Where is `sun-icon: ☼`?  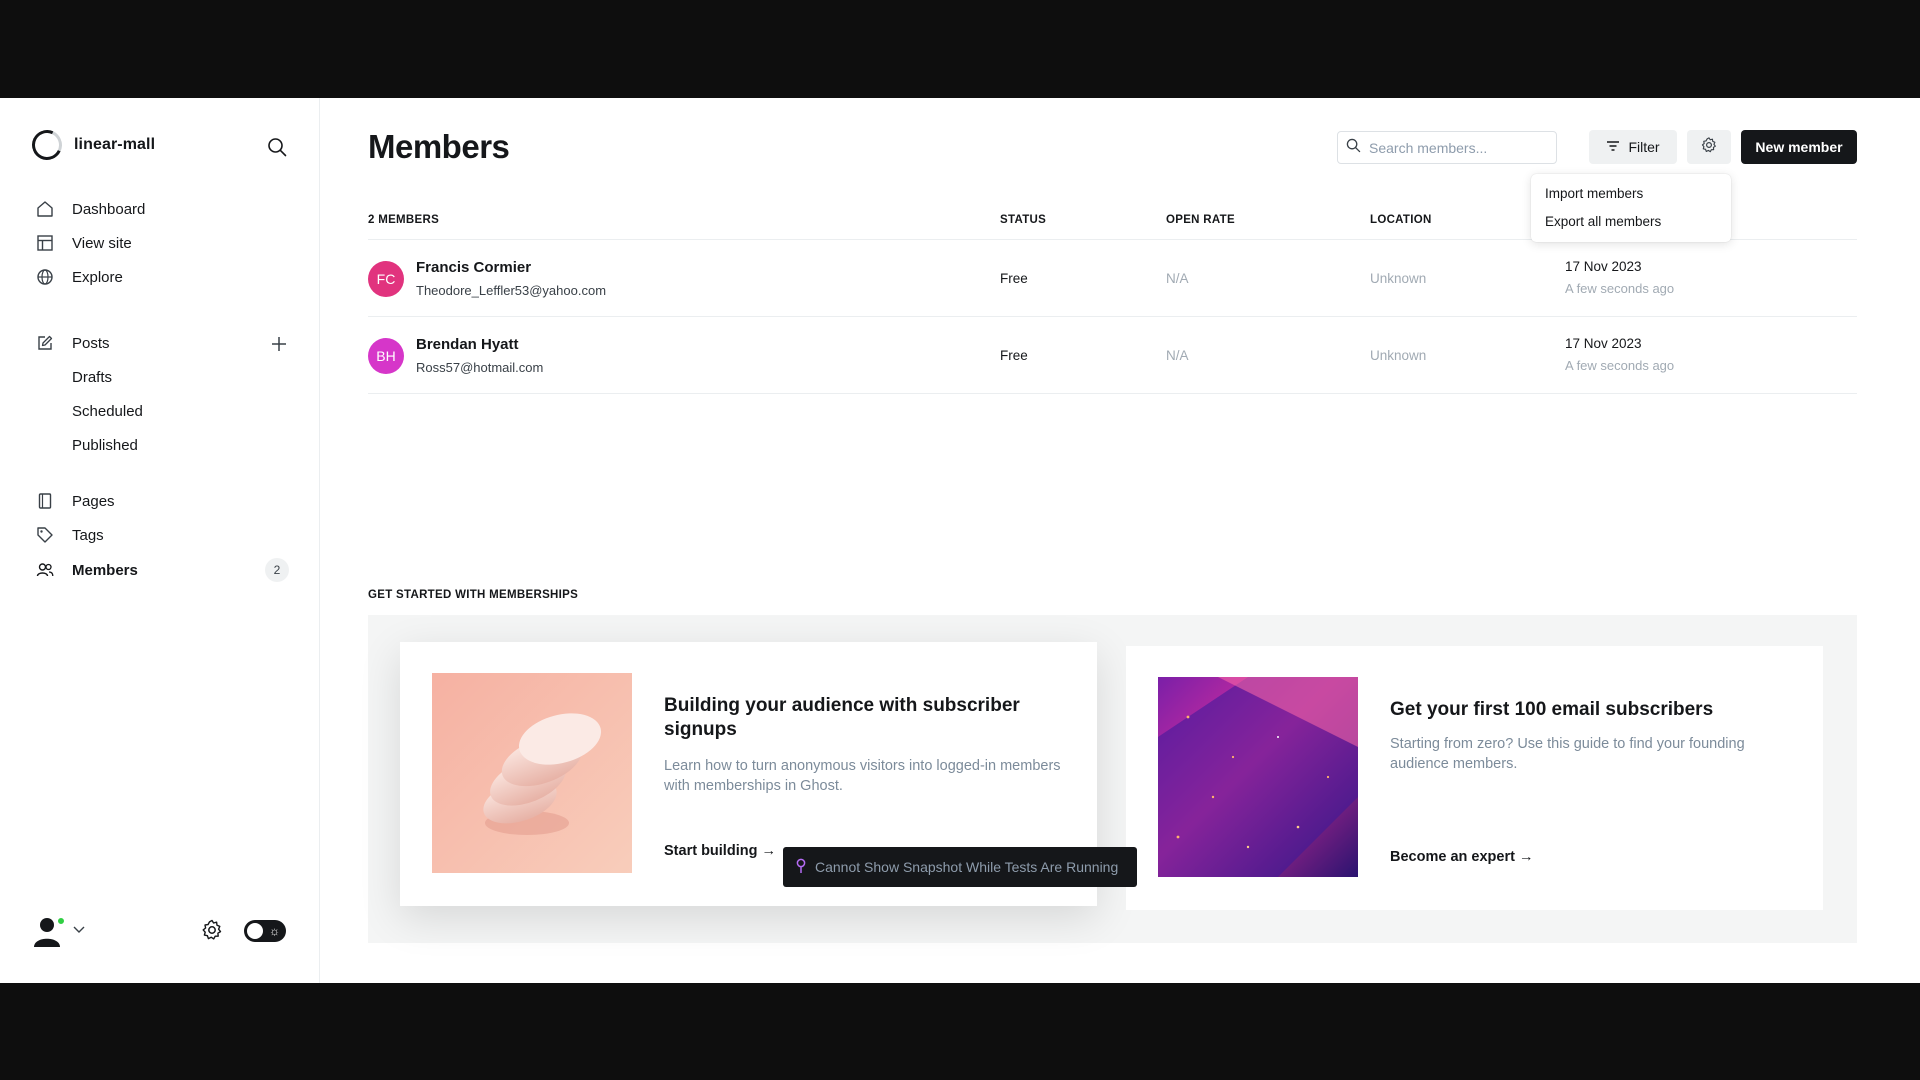
sun-icon: ☼ is located at coordinates (274, 931).